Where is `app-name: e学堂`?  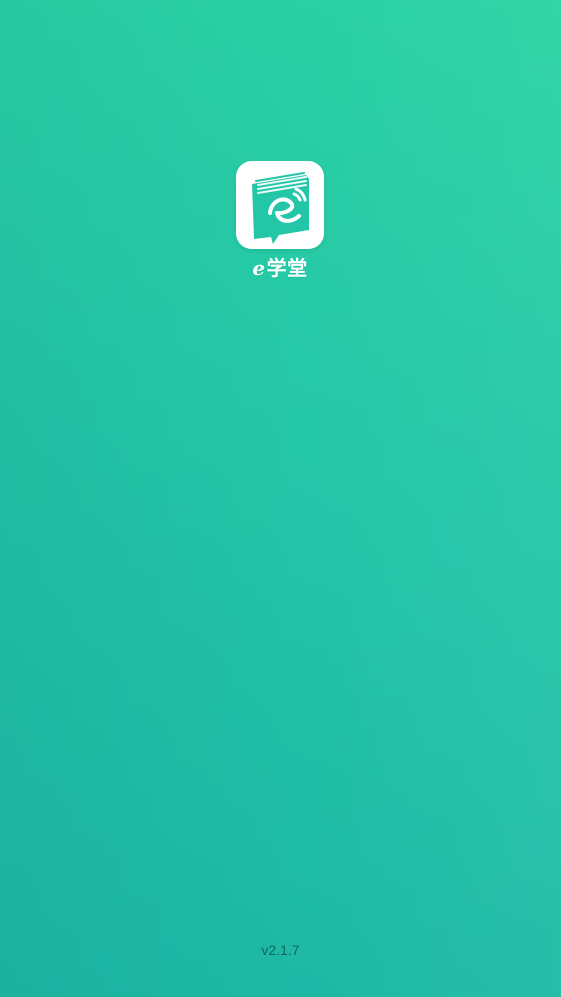
app-name: e学堂 is located at coordinates (280, 268).